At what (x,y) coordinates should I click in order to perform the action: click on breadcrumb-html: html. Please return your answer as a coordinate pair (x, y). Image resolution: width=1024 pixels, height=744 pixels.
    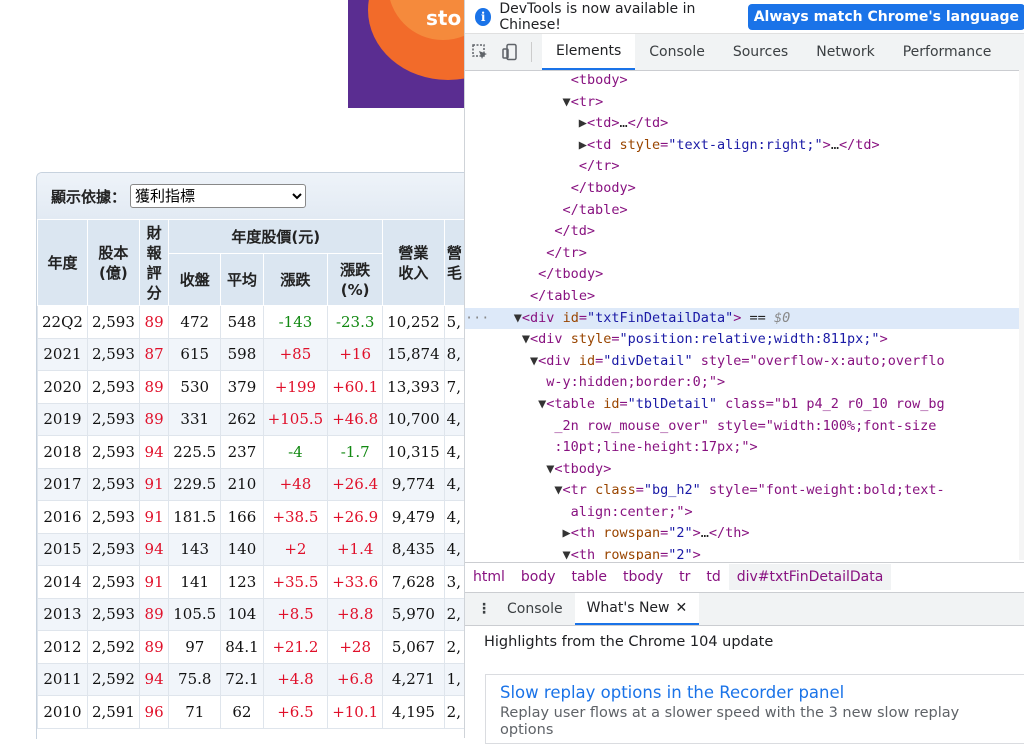
    Looking at the image, I should click on (489, 577).